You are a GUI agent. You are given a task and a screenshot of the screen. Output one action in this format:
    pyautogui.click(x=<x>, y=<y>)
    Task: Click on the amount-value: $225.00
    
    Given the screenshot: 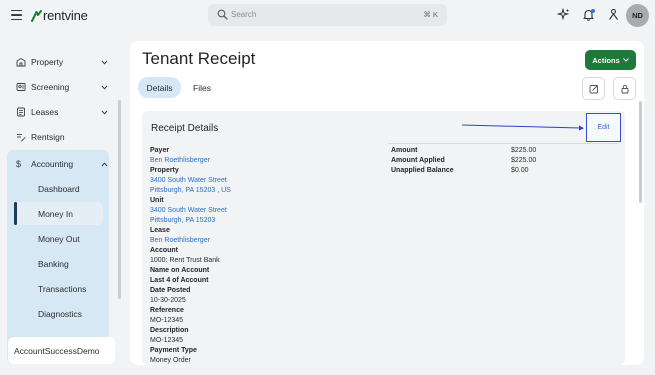 What is the action you would take?
    pyautogui.click(x=524, y=150)
    